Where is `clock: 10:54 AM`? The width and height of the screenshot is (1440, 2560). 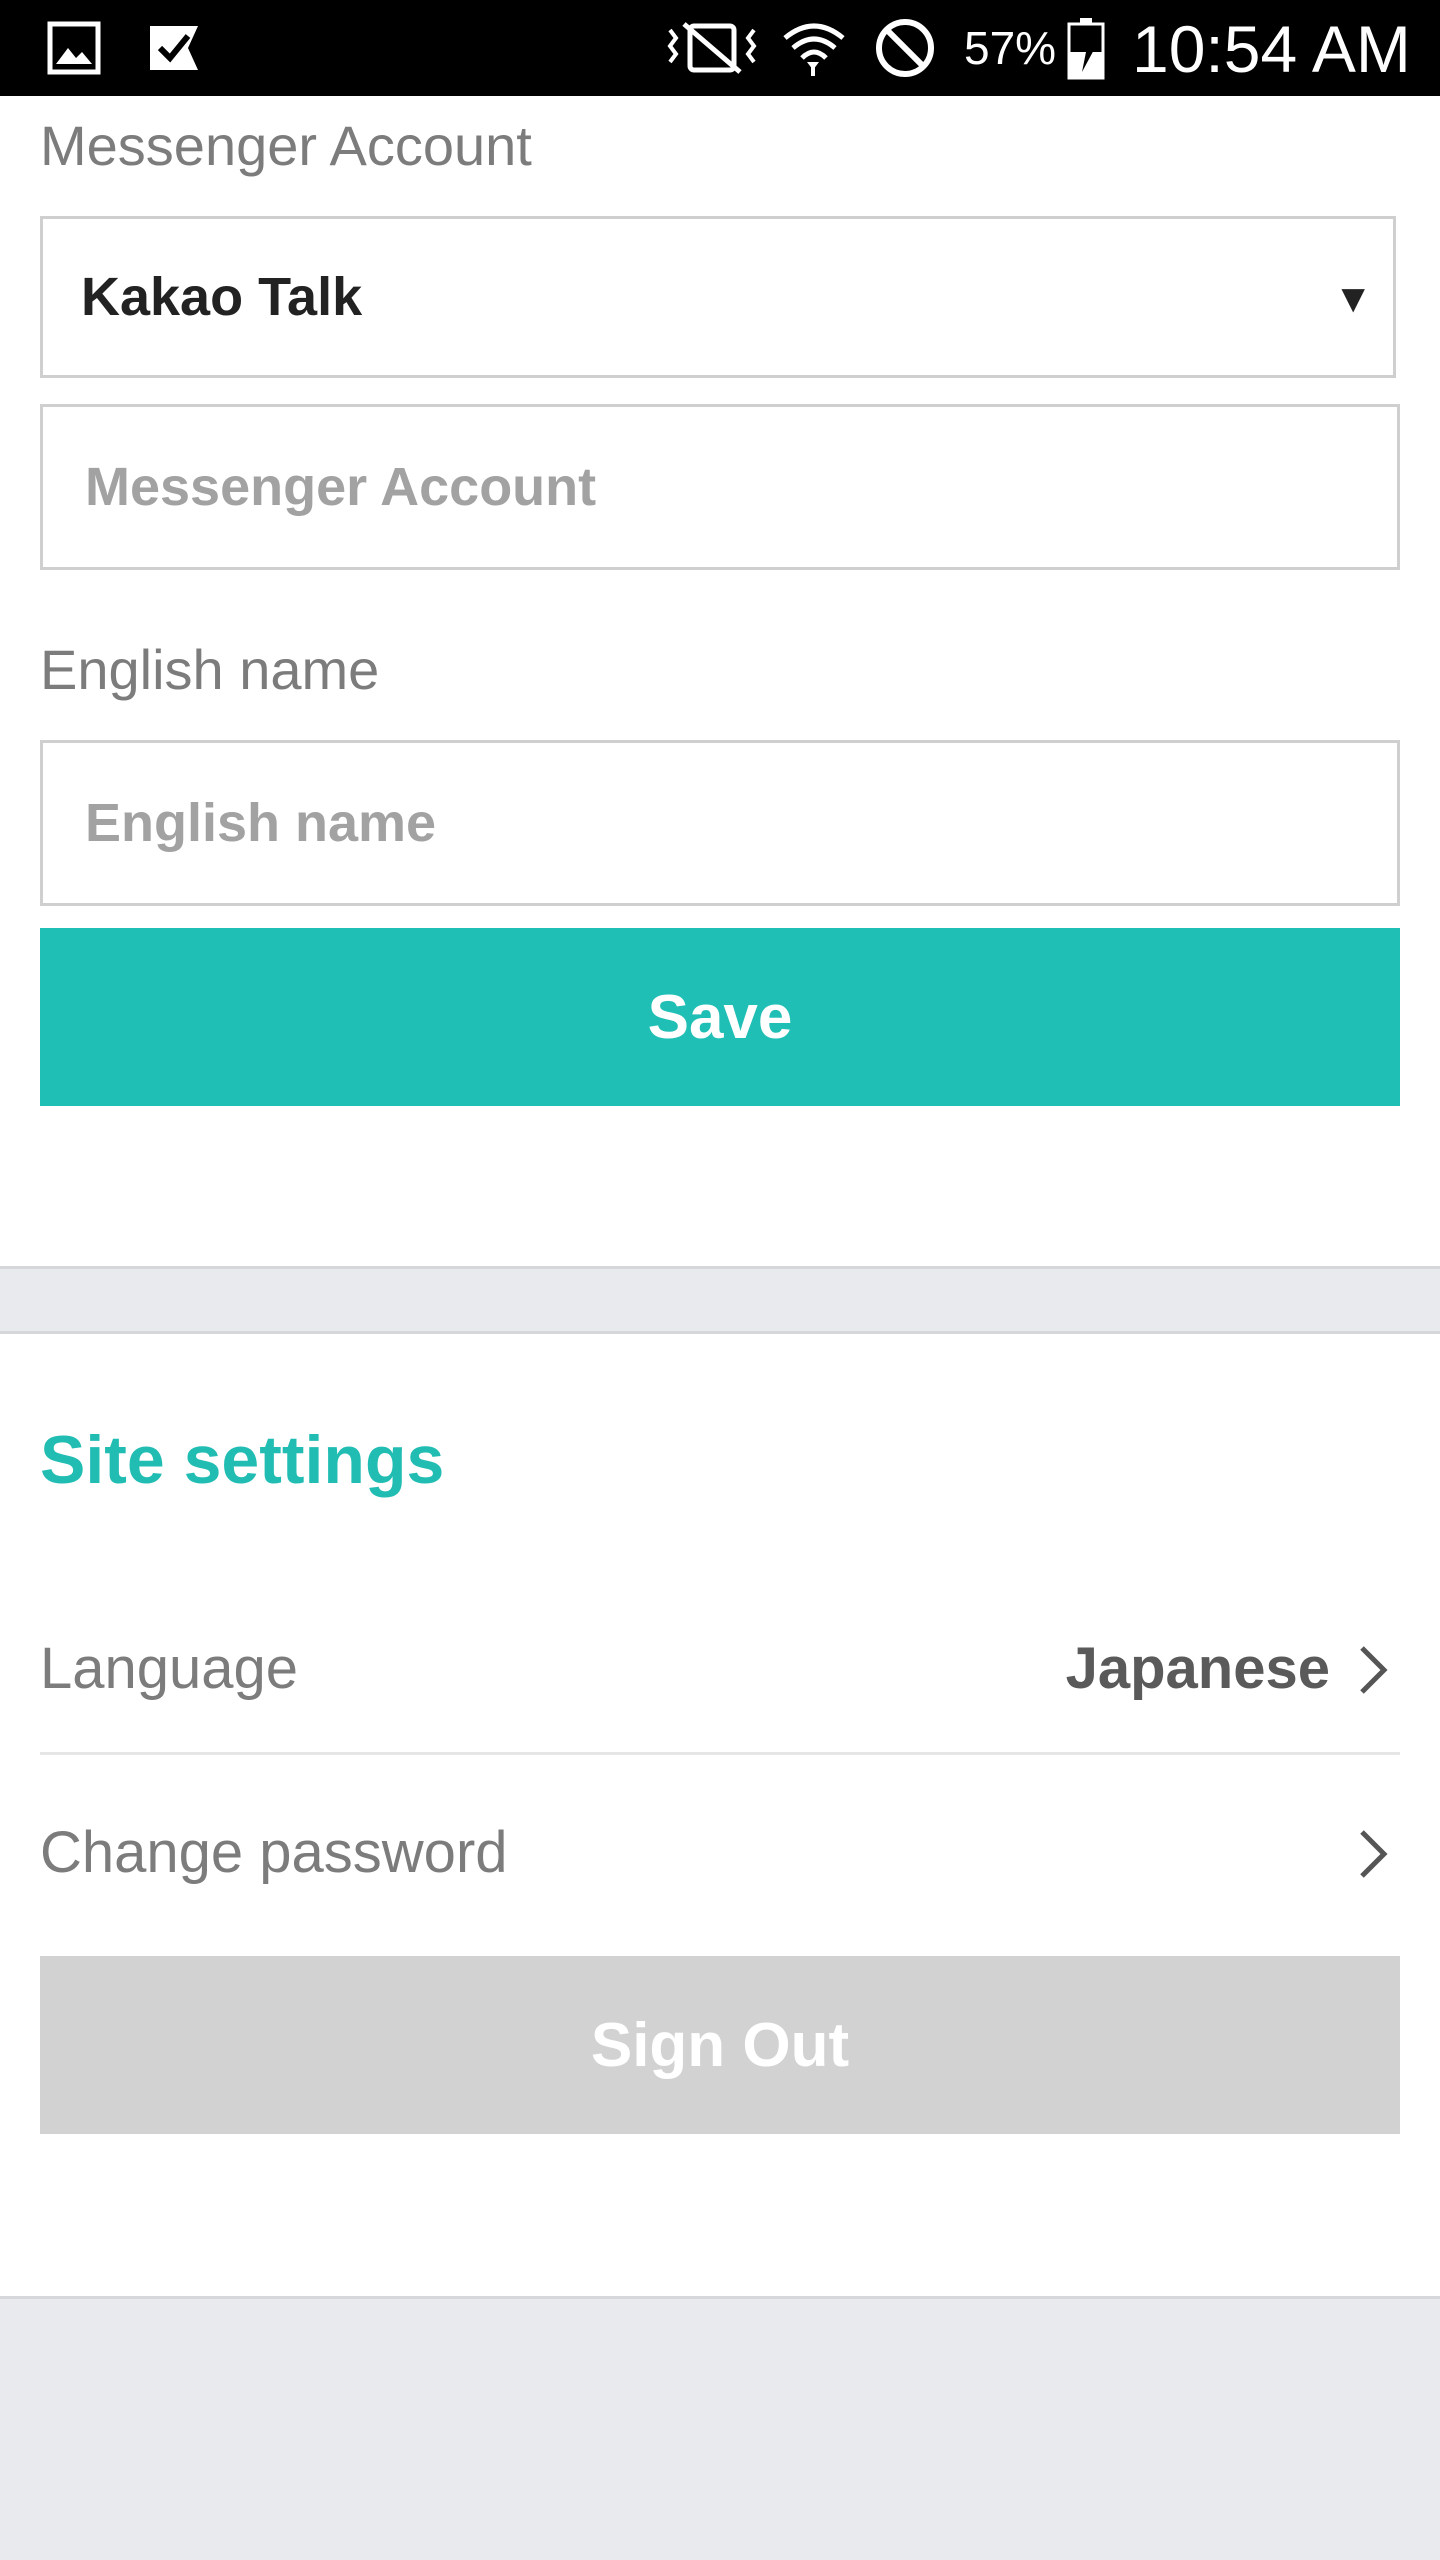
clock: 10:54 AM is located at coordinates (1271, 49).